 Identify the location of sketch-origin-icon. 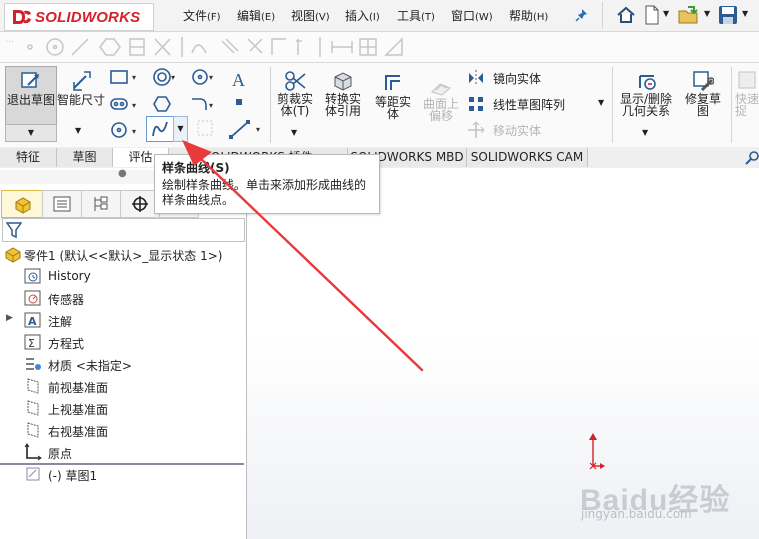
(597, 451).